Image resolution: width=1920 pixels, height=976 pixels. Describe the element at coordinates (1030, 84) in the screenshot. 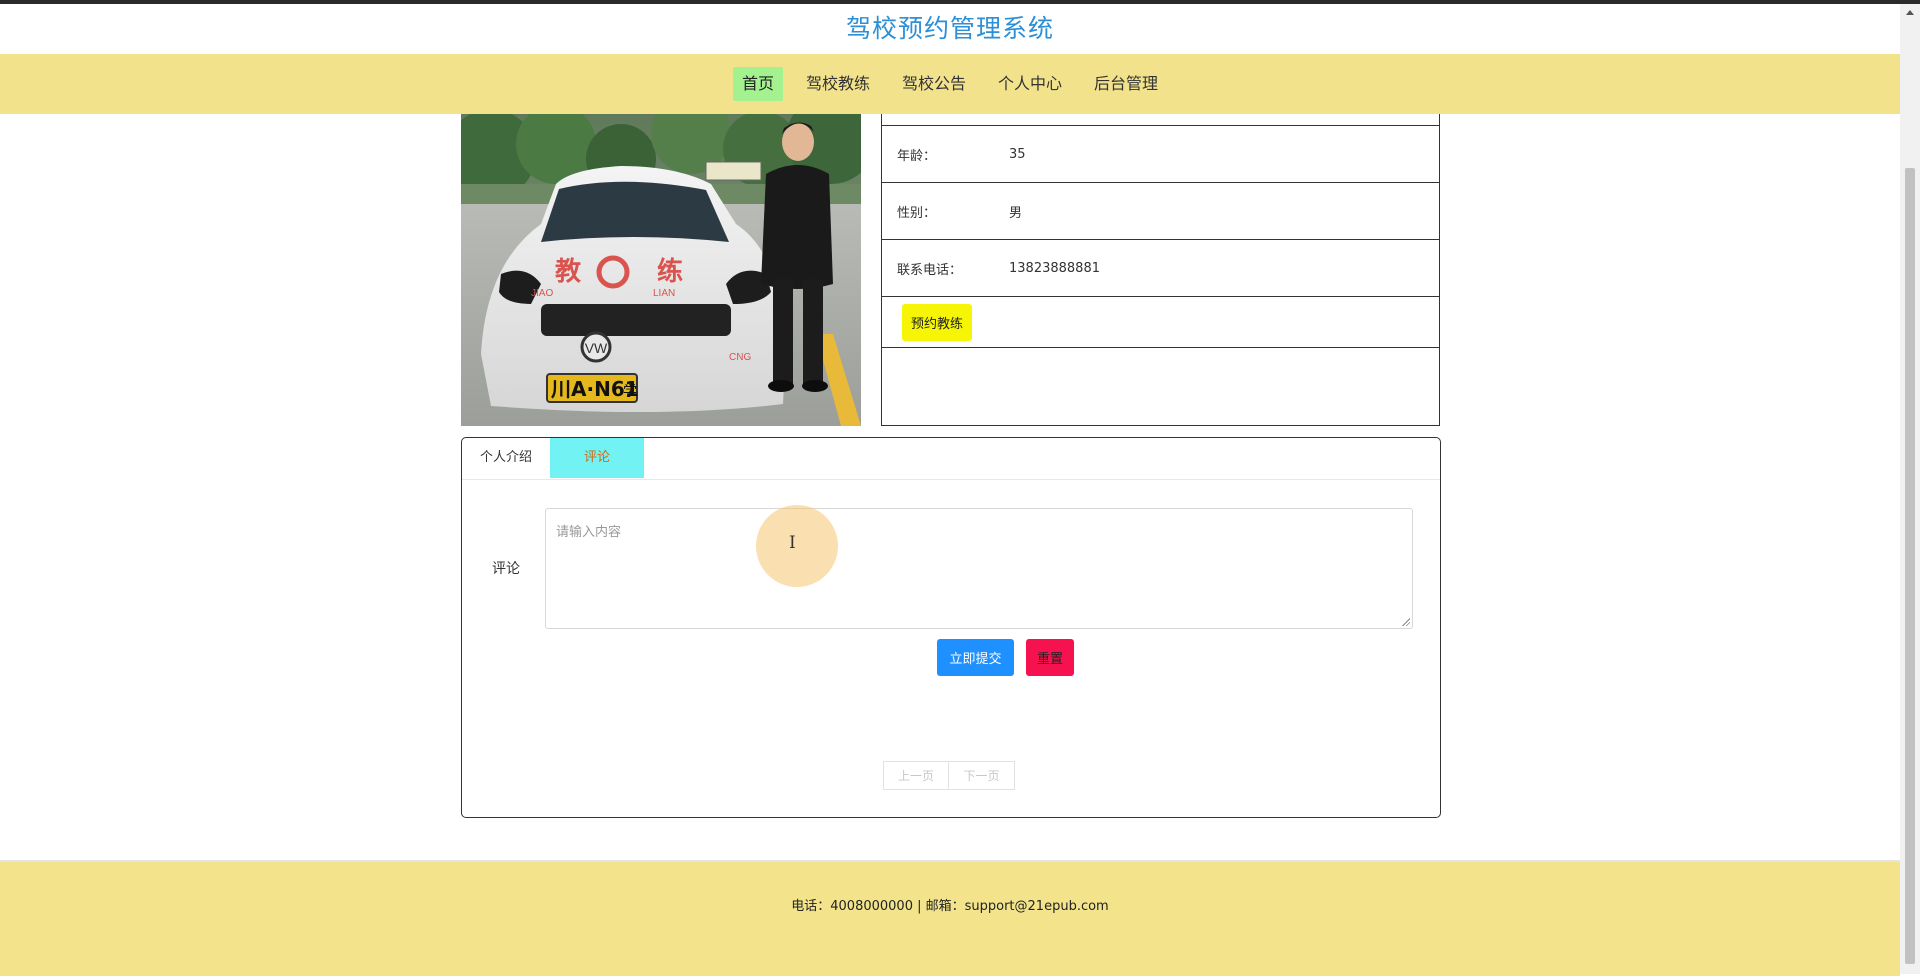

I see `nav-item-personal-center: 个人中心` at that location.